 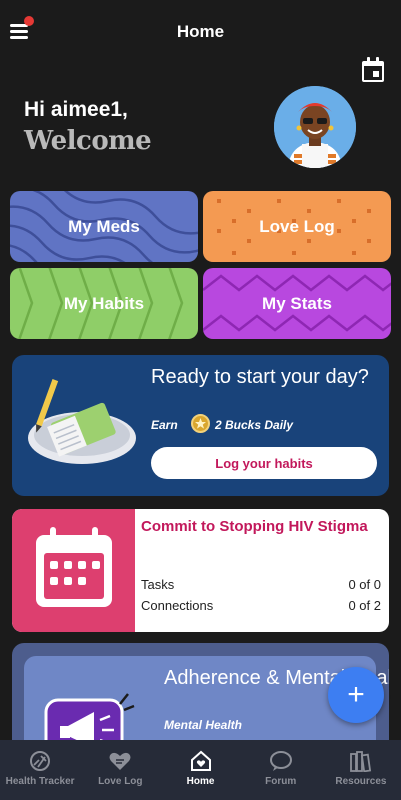 What do you see at coordinates (89, 723) in the screenshot?
I see `megaphone-illustration` at bounding box center [89, 723].